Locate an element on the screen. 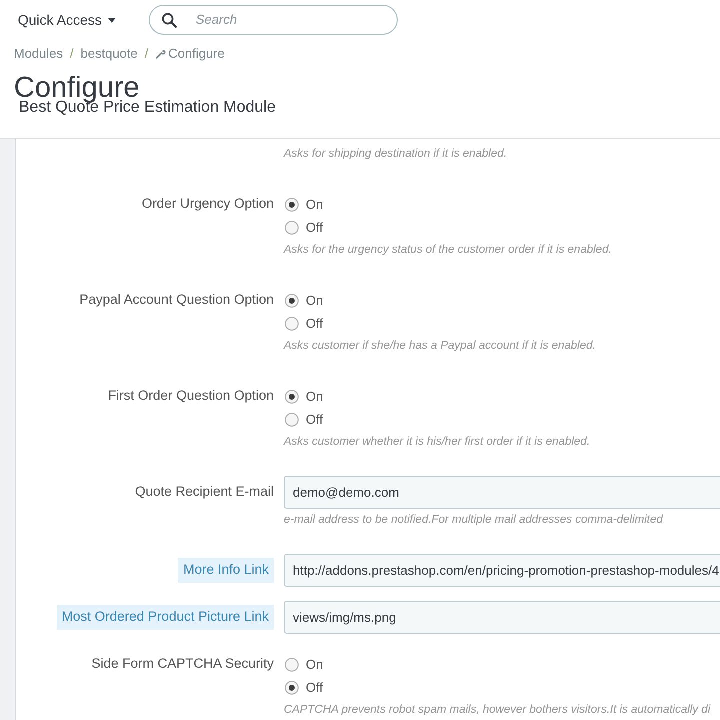 The height and width of the screenshot is (720, 720). help-text: Asks for the urgency status of the customer order if it is enabled. is located at coordinates (448, 250).